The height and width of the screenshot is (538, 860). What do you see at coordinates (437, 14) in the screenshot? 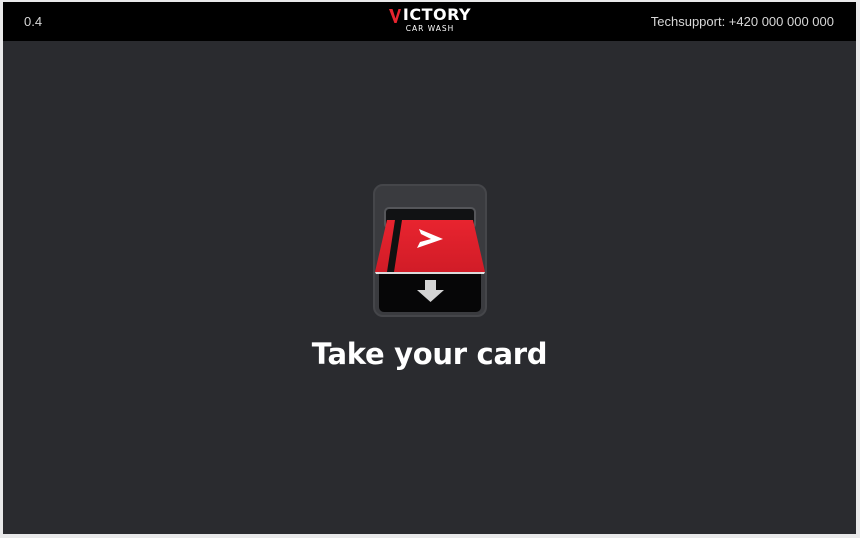
I see `brand-name: ICTORY` at bounding box center [437, 14].